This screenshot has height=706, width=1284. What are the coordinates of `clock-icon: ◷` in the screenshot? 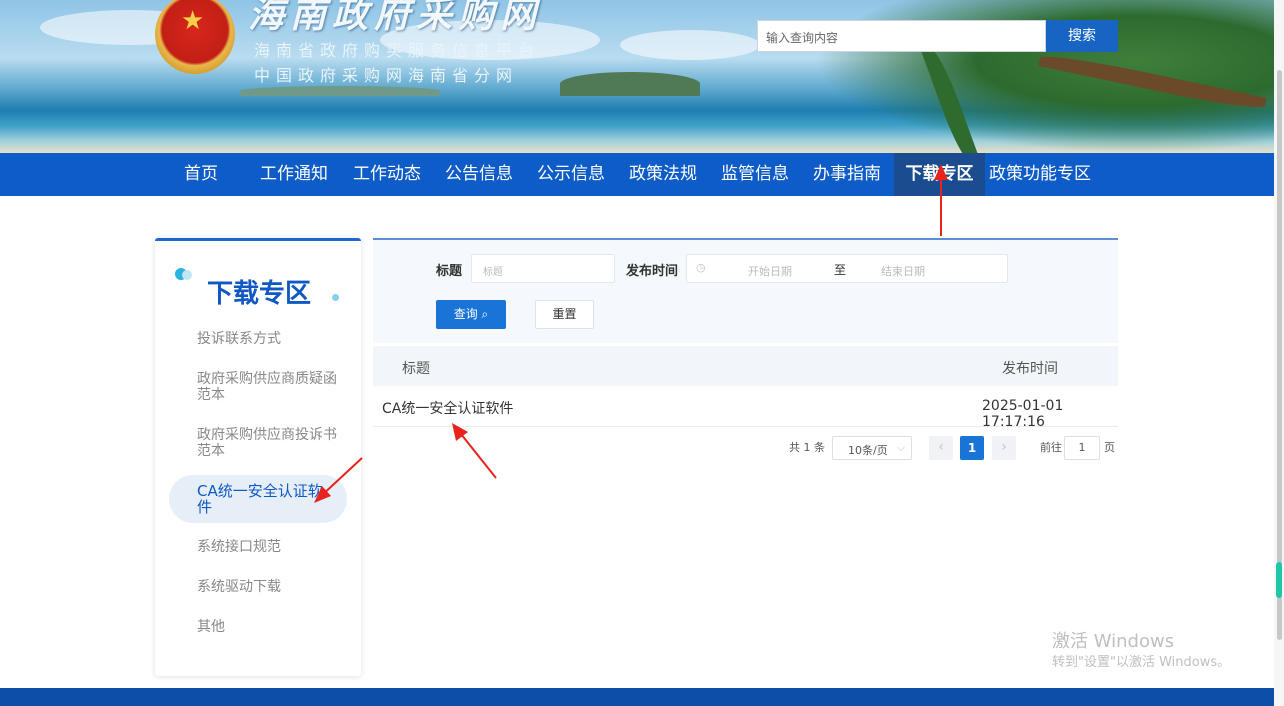 It's located at (701, 267).